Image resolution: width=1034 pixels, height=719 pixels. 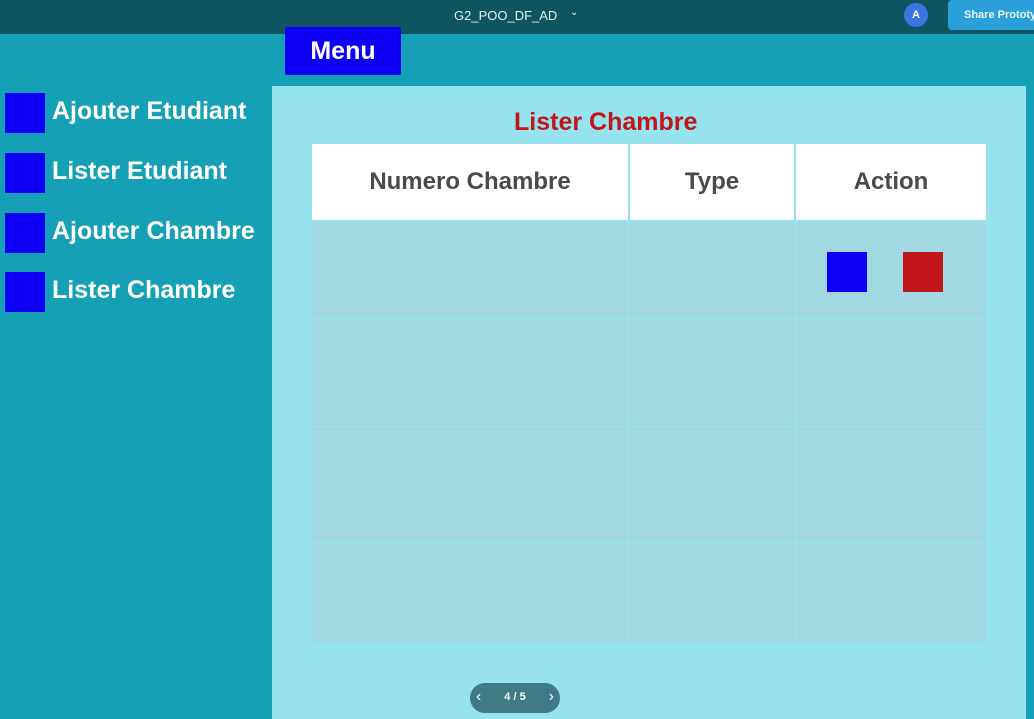 What do you see at coordinates (712, 182) in the screenshot?
I see `column-header-type: Type` at bounding box center [712, 182].